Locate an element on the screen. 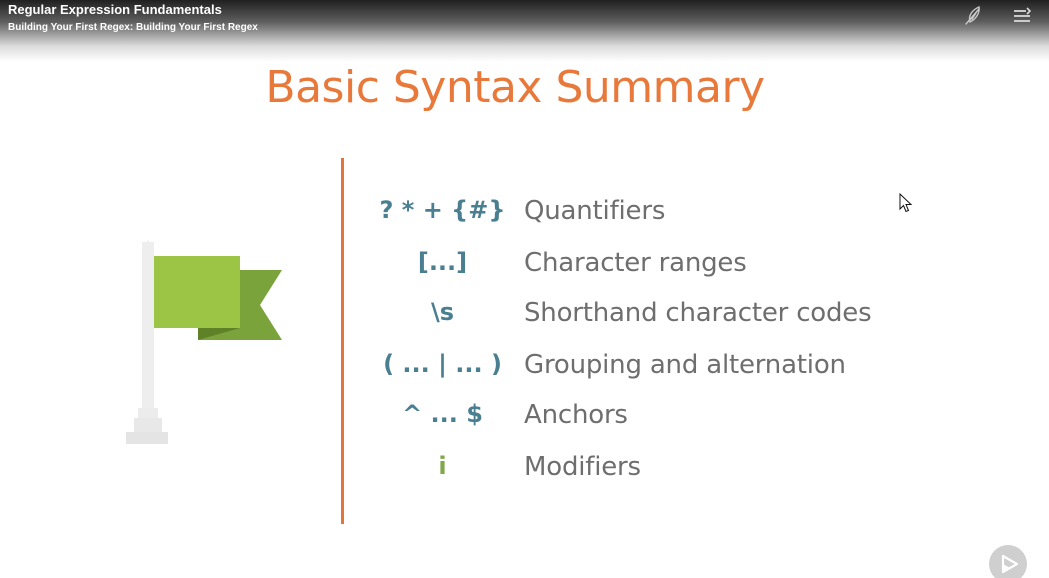 The height and width of the screenshot is (578, 1049). syntax-symbol: i is located at coordinates (442, 466).